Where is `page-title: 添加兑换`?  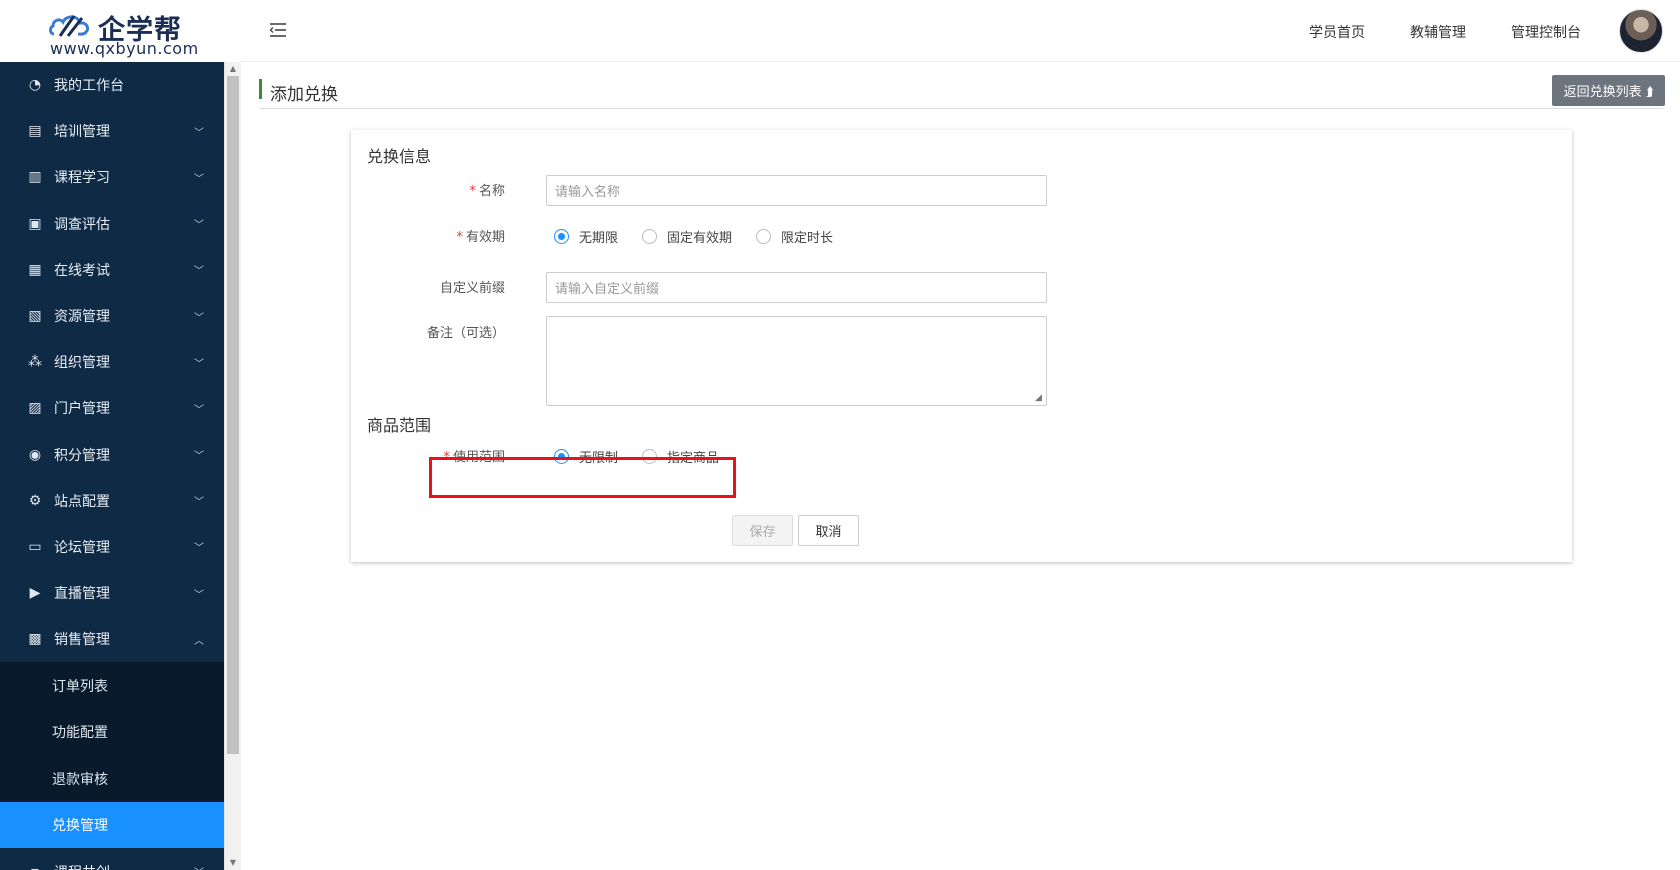 page-title: 添加兑换 is located at coordinates (304, 95).